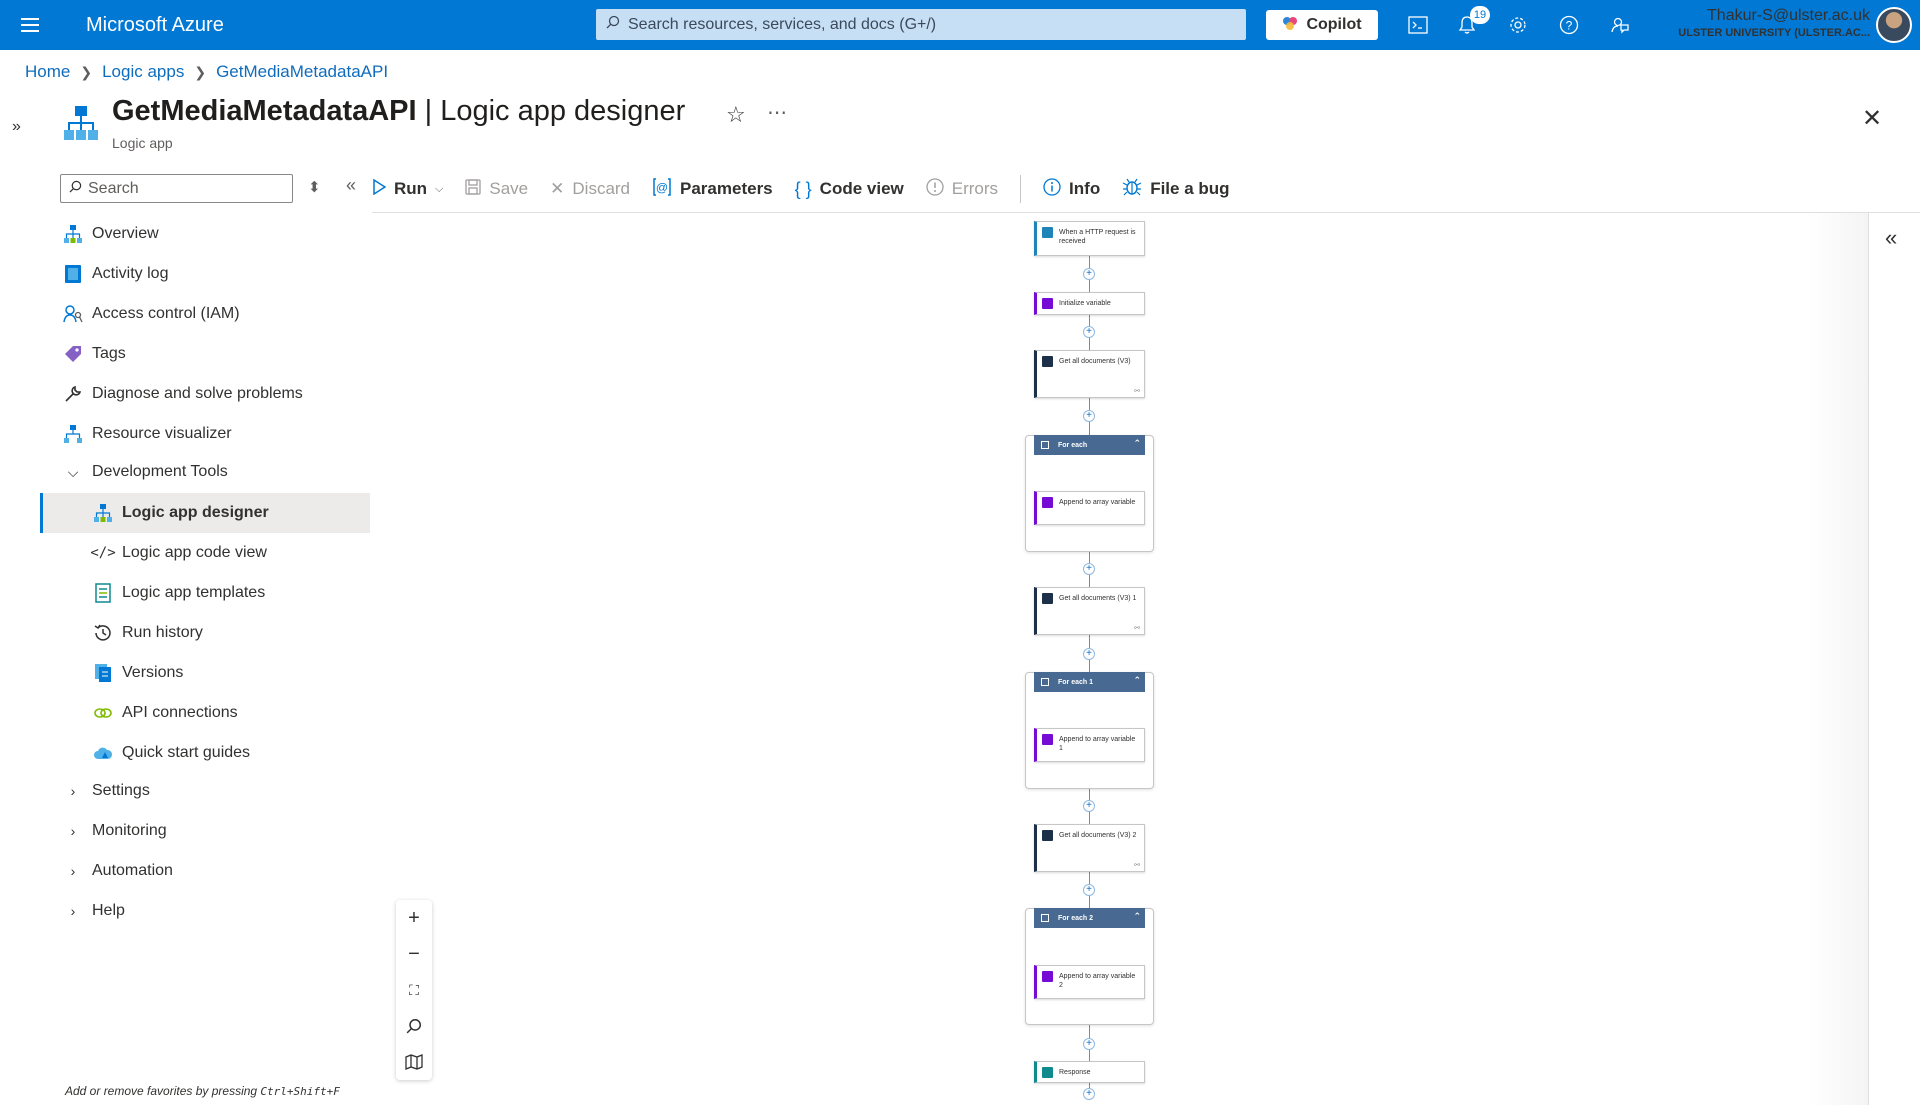  What do you see at coordinates (712, 189) in the screenshot?
I see `parameters-button: @ Parameters` at bounding box center [712, 189].